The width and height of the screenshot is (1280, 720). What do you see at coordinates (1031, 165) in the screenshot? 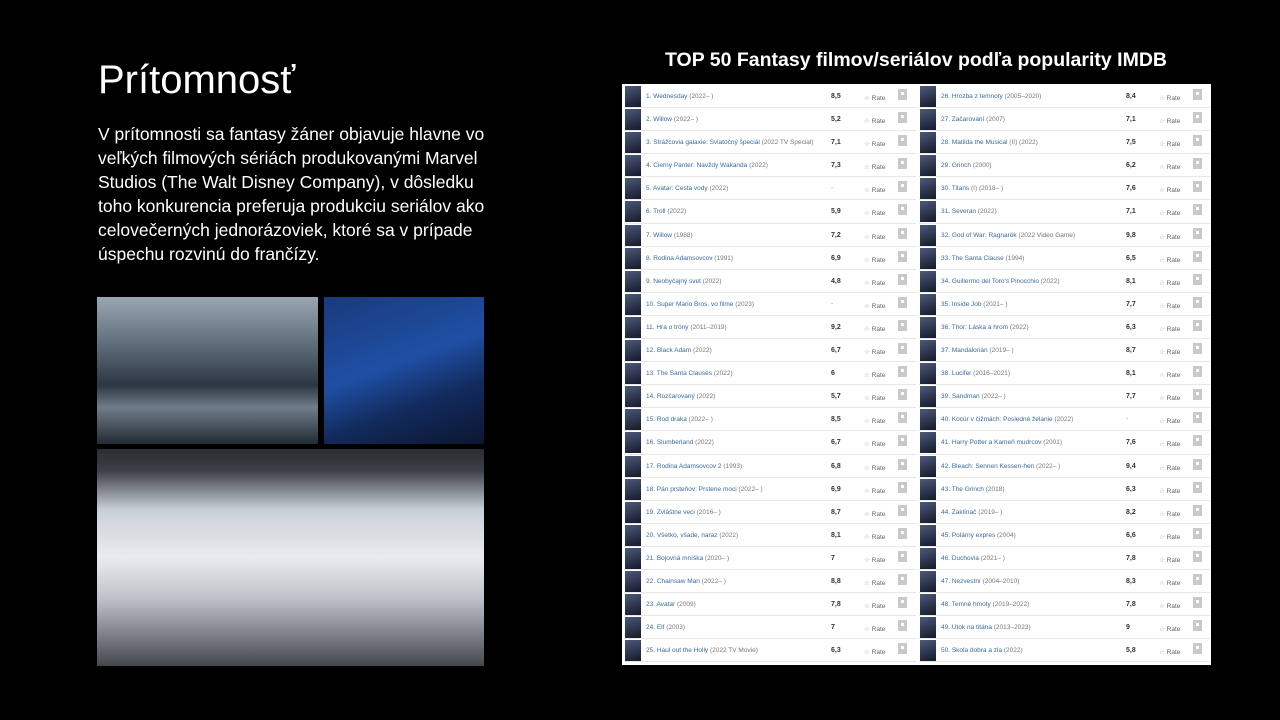
I see `movie-title-link: 29. Grinch (2000)` at bounding box center [1031, 165].